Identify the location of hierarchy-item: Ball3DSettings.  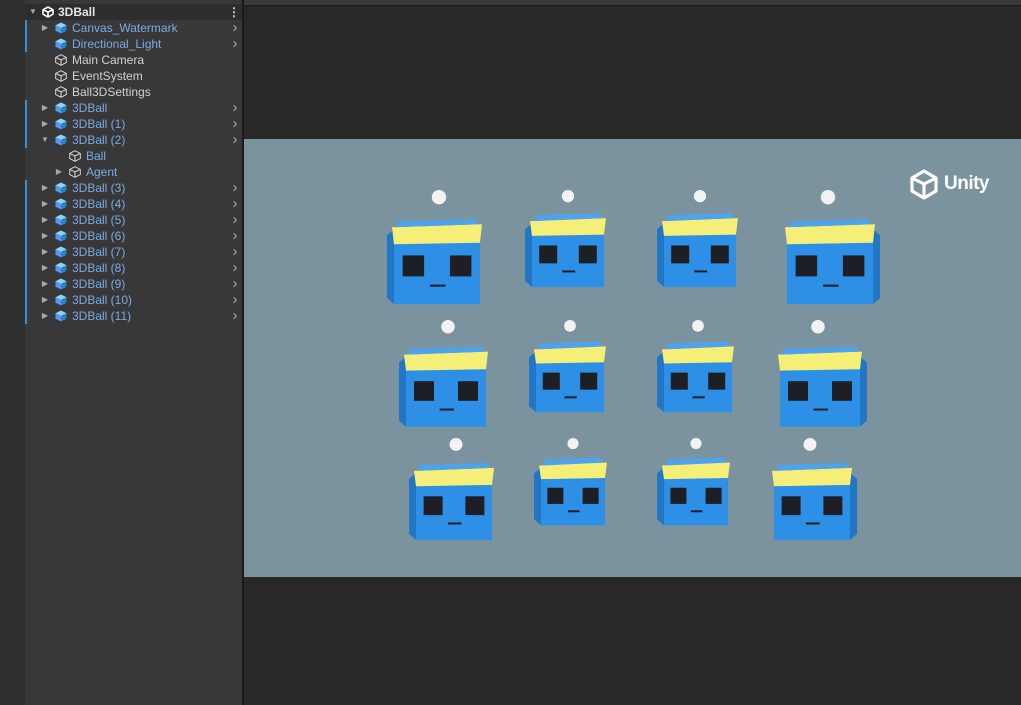
(133, 92).